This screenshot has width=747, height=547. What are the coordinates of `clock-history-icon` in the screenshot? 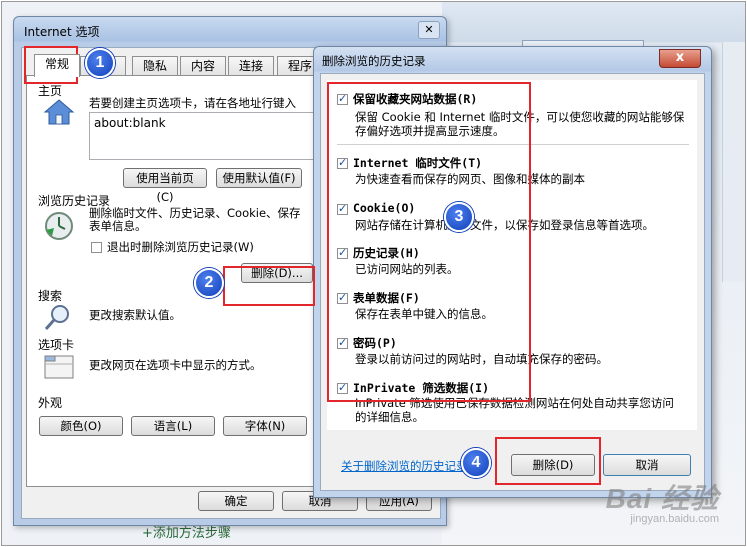 It's located at (59, 226).